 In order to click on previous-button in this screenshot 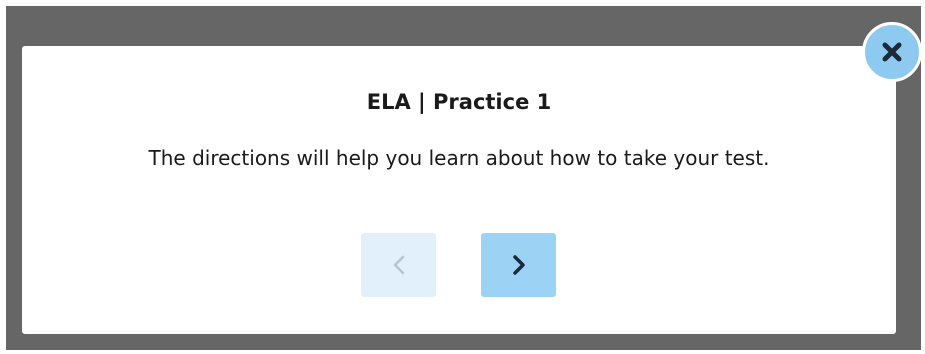, I will do `click(398, 265)`.